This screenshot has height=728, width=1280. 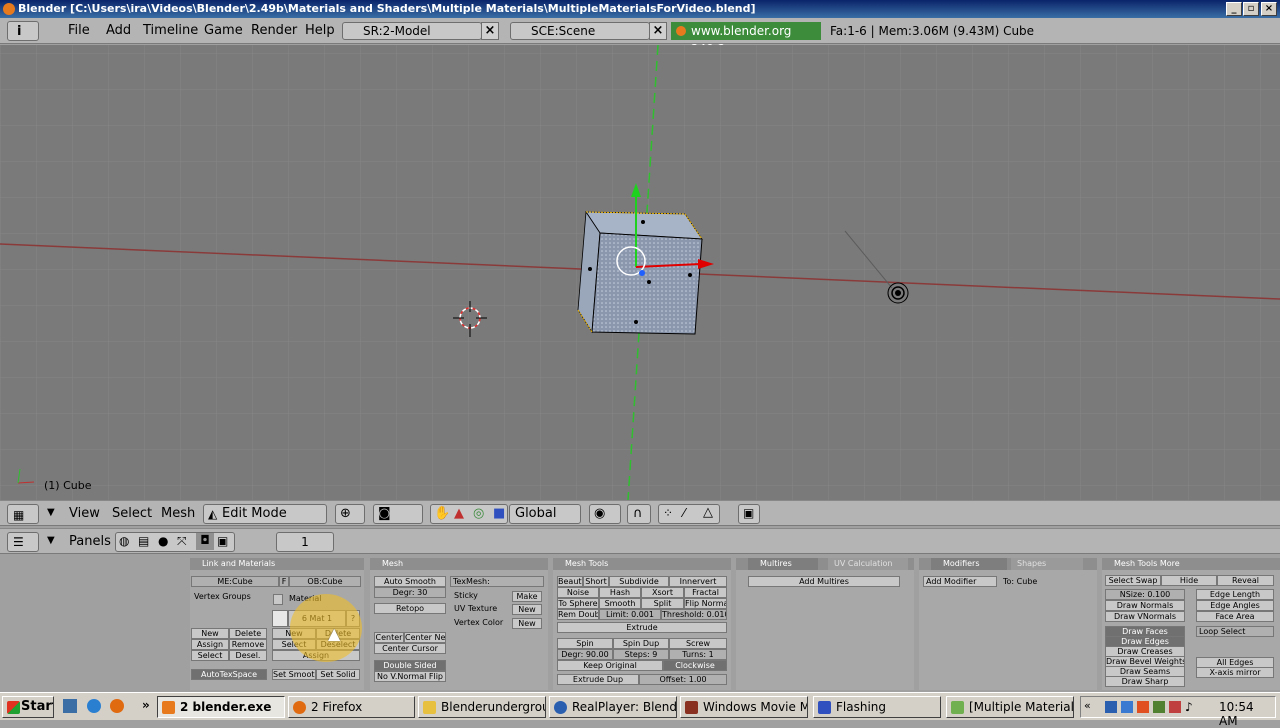 What do you see at coordinates (410, 581) in the screenshot?
I see `auto-smooth-toggle: Auto Smooth` at bounding box center [410, 581].